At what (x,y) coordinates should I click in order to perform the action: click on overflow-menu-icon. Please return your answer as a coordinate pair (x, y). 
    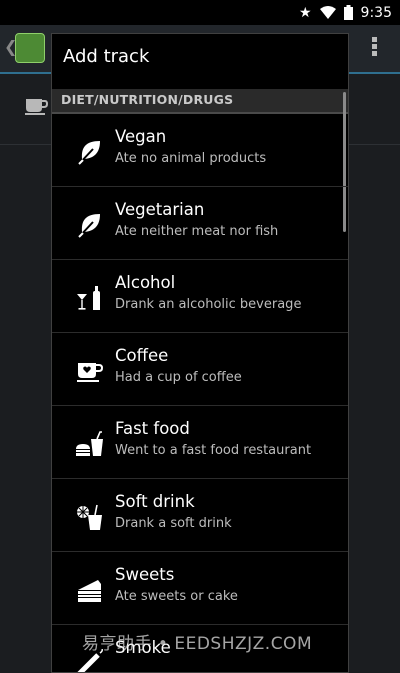
    Looking at the image, I should click on (375, 47).